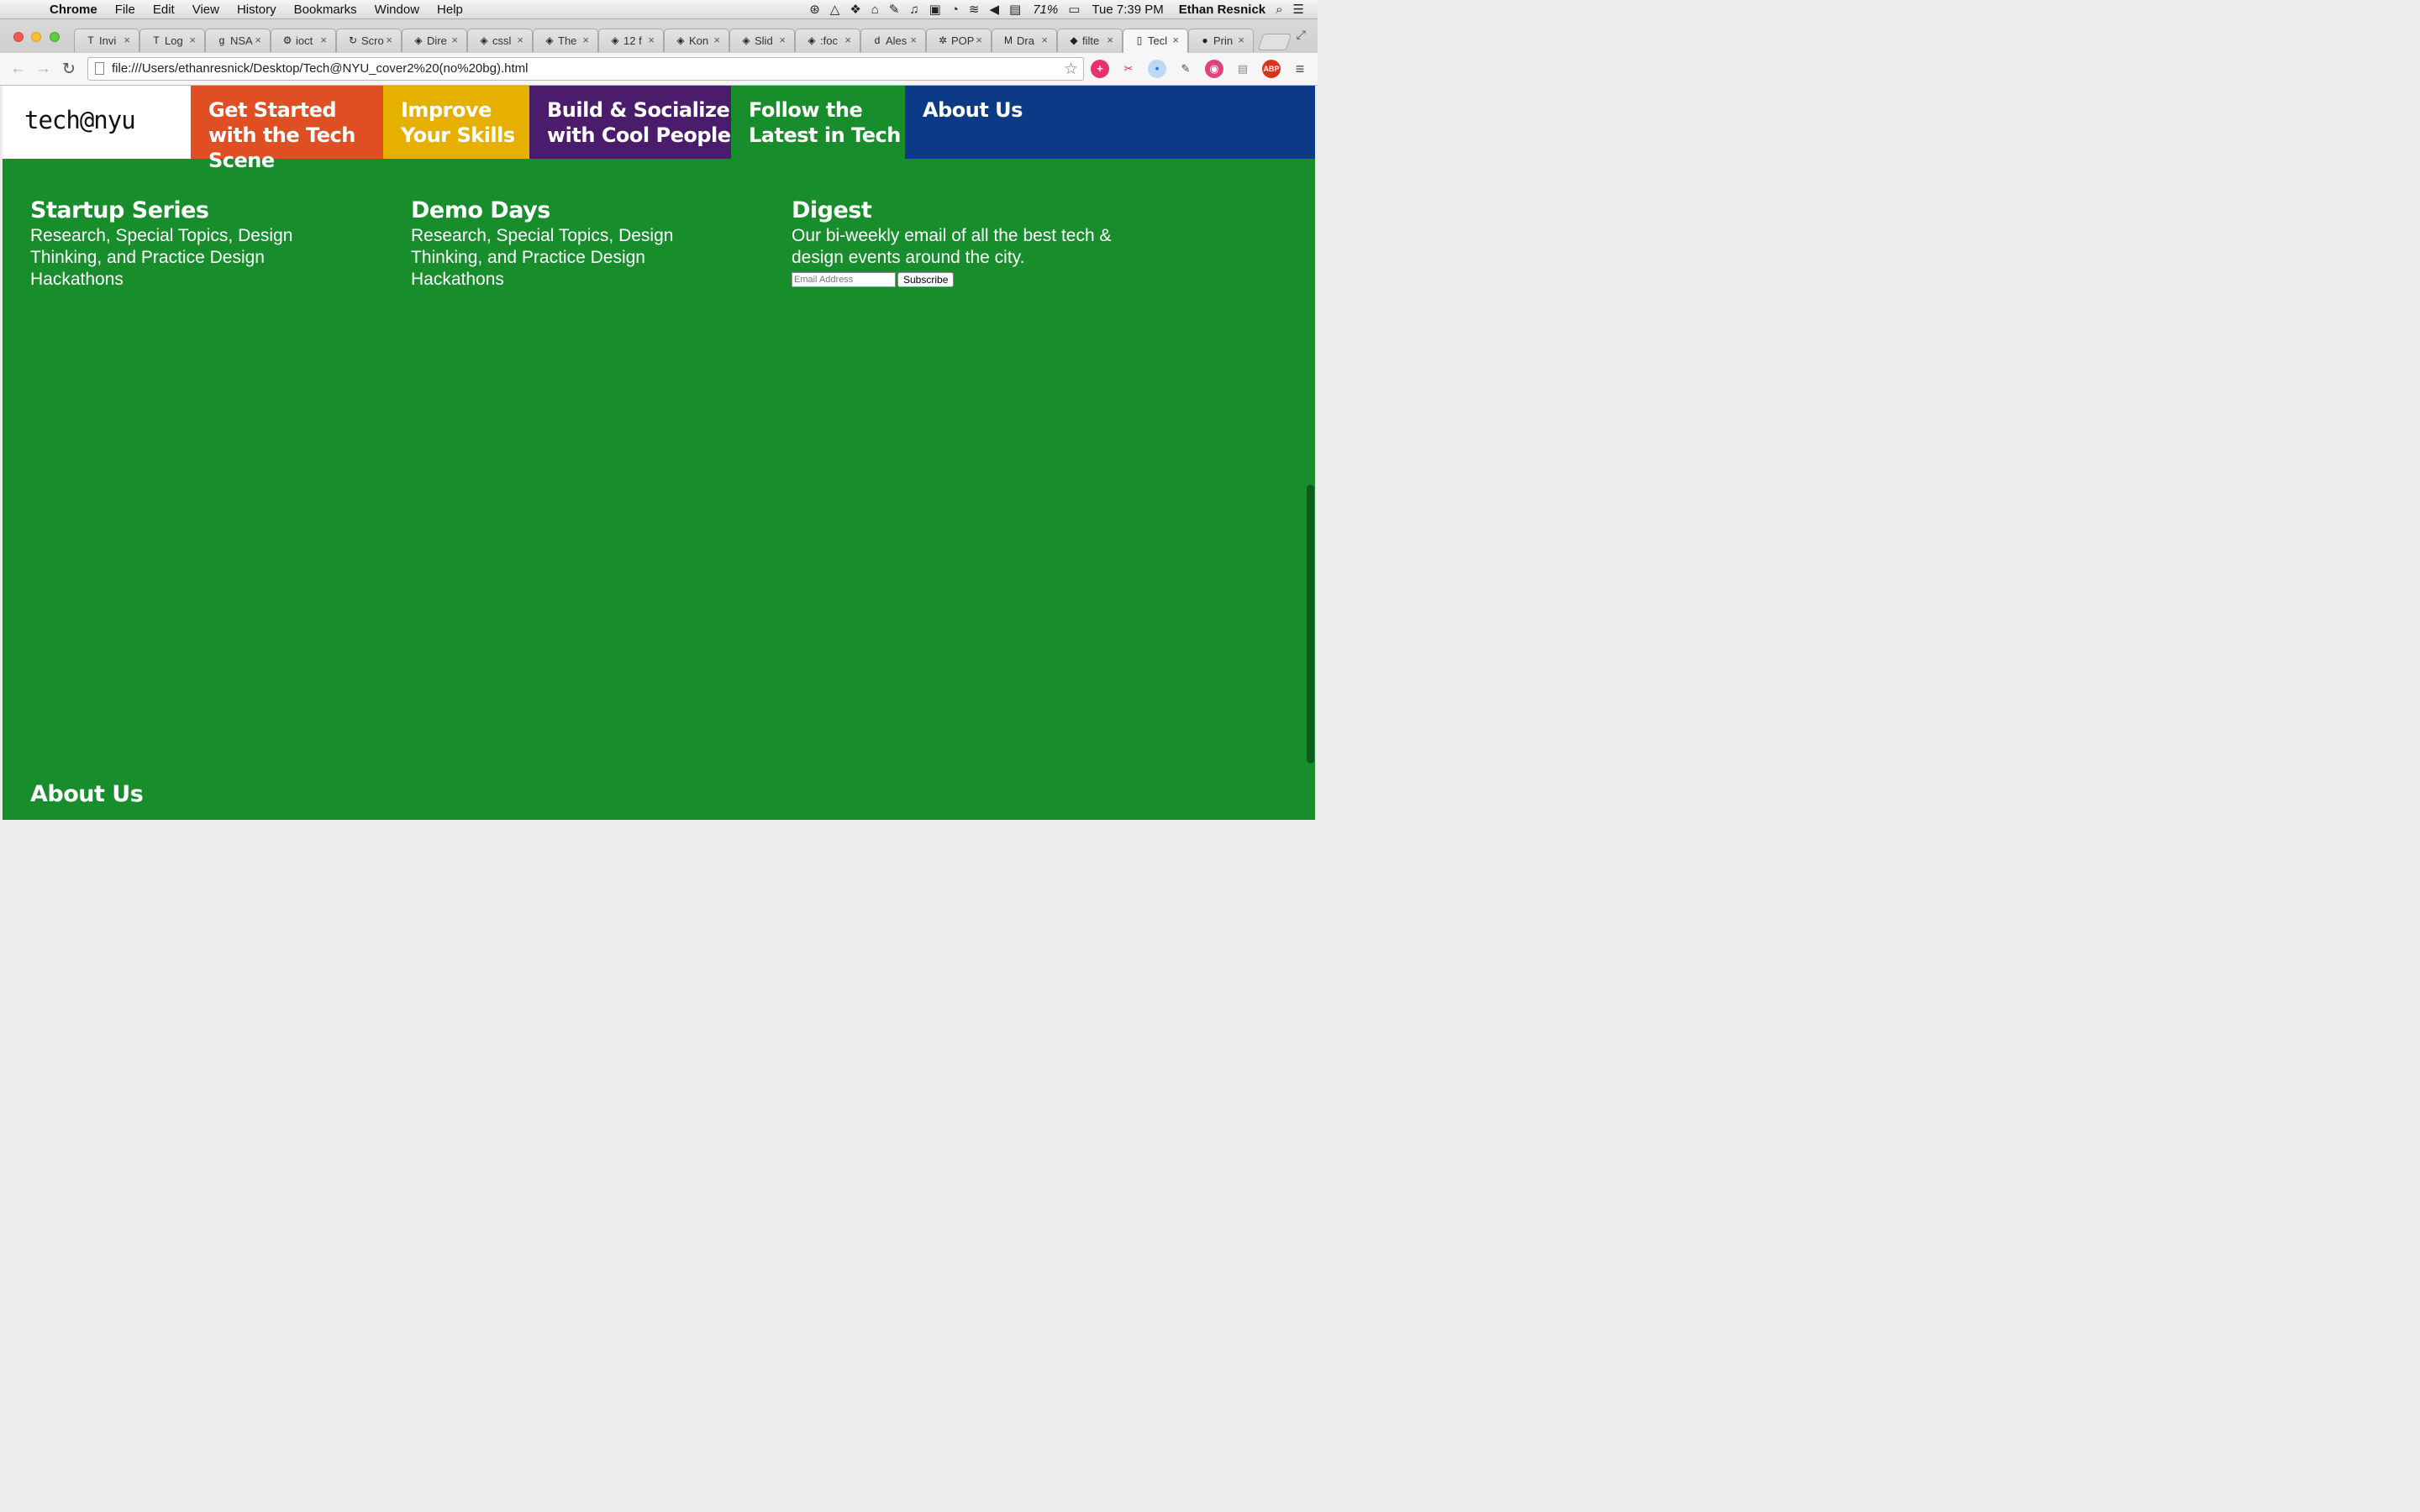 This screenshot has height=1512, width=2420. I want to click on tab-title: :foc, so click(829, 40).